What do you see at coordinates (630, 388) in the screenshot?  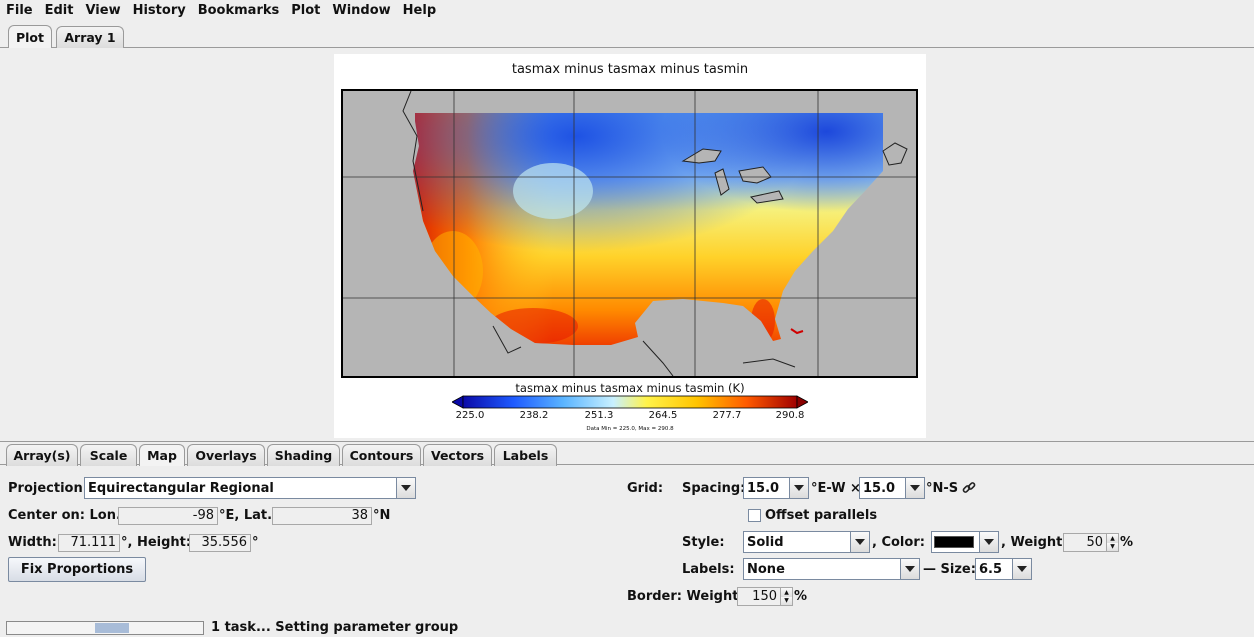 I see `colorbar-title: tasmax minus tasmax minus tasmin (K)` at bounding box center [630, 388].